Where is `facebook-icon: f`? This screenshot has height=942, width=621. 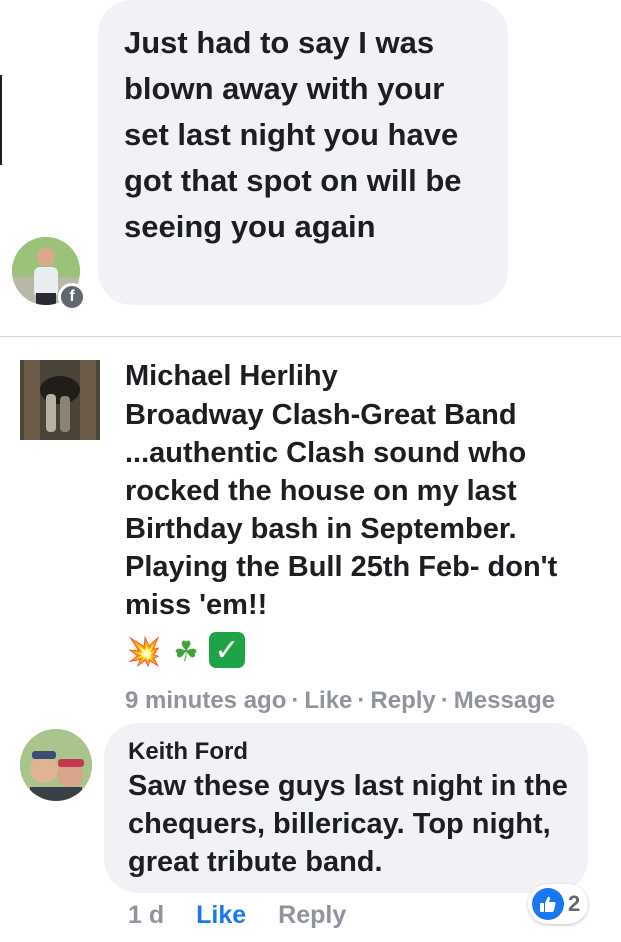
facebook-icon: f is located at coordinates (72, 297).